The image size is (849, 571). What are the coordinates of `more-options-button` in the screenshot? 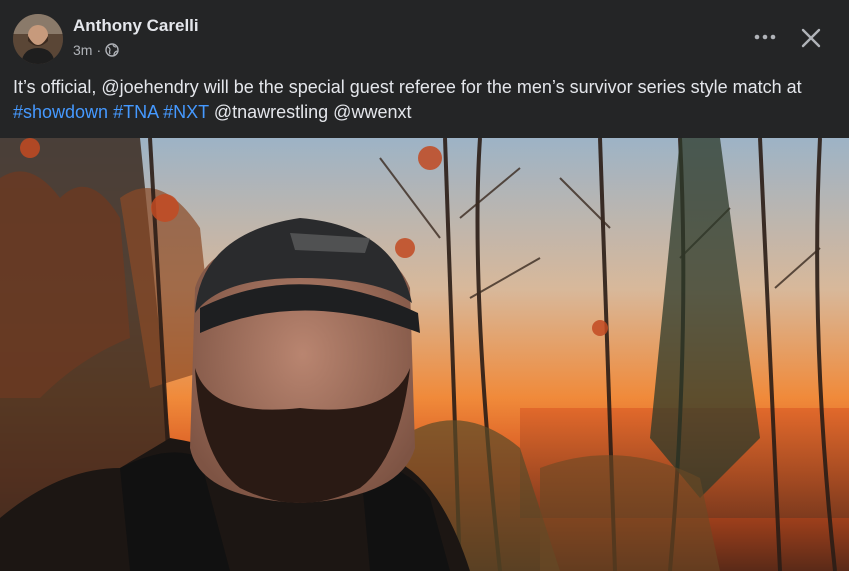 It's located at (765, 37).